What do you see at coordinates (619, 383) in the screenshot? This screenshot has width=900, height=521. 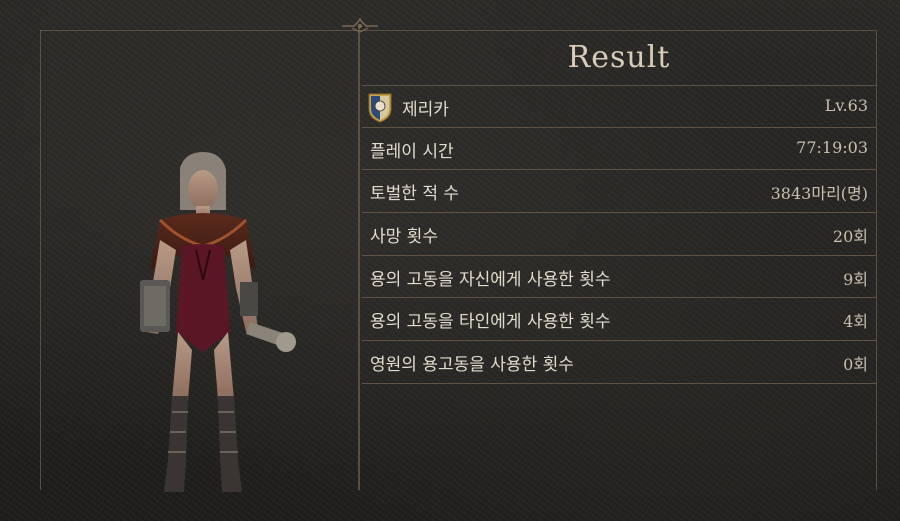 I see `row-divider` at bounding box center [619, 383].